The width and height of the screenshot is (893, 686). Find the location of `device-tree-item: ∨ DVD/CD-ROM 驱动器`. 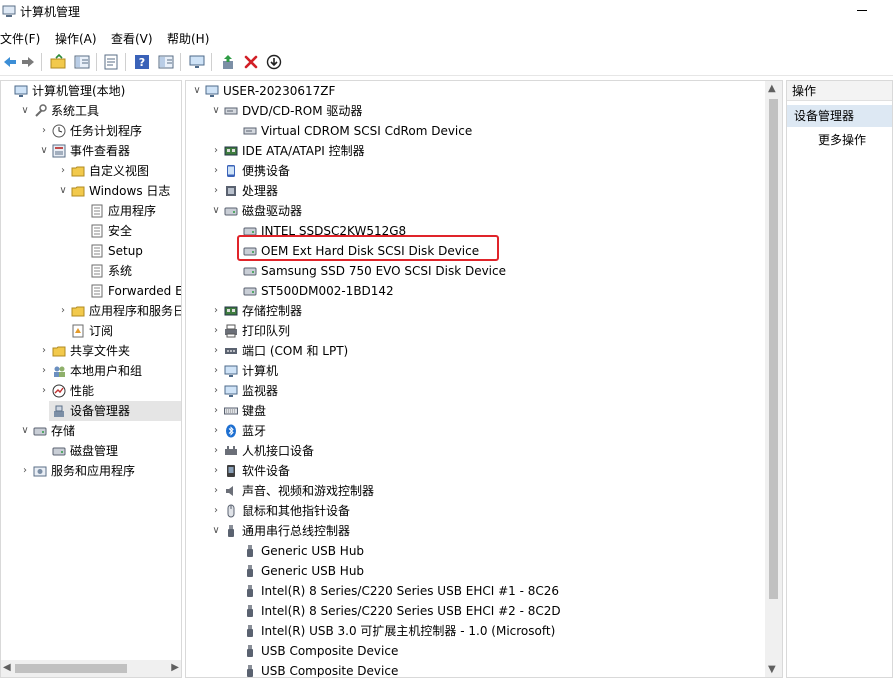

device-tree-item: ∨ DVD/CD-ROM 驱动器 is located at coordinates (475, 111).